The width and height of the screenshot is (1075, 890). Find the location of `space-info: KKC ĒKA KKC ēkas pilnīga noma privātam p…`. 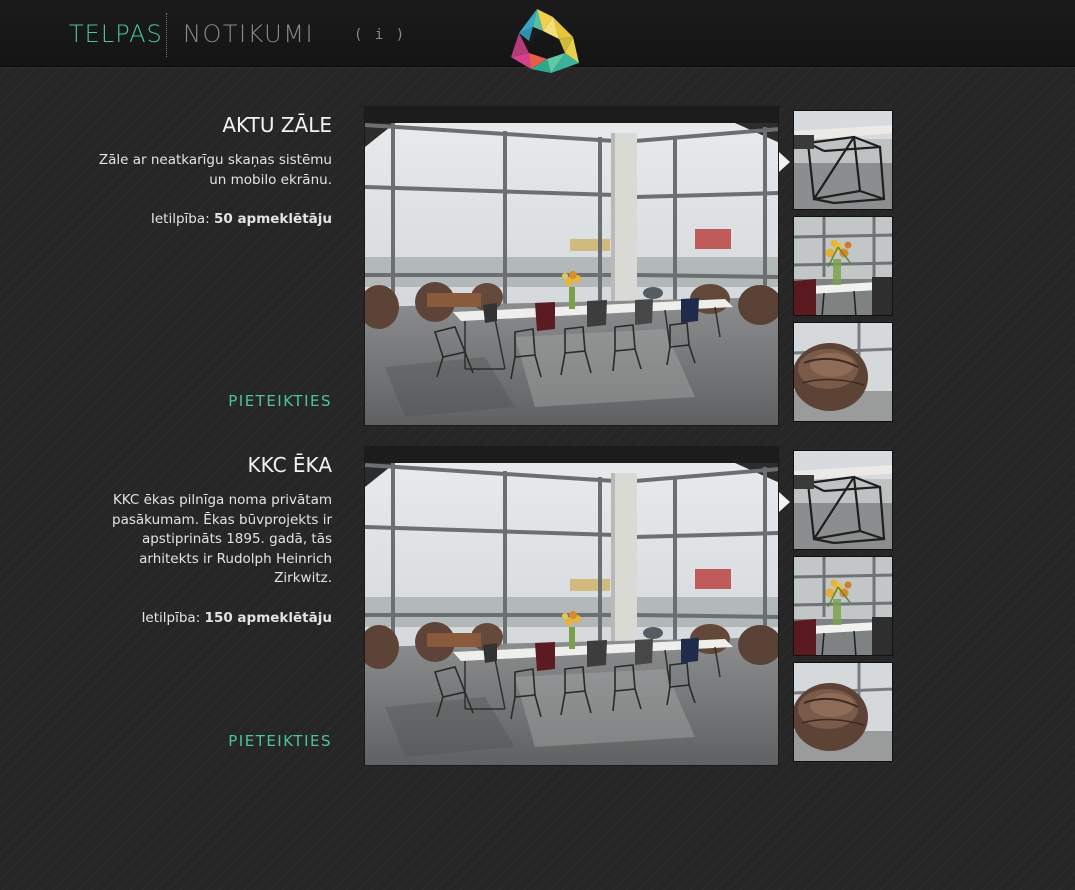

space-info: KKC ĒKA KKC ēkas pilnīga noma privātam p… is located at coordinates (206, 606).